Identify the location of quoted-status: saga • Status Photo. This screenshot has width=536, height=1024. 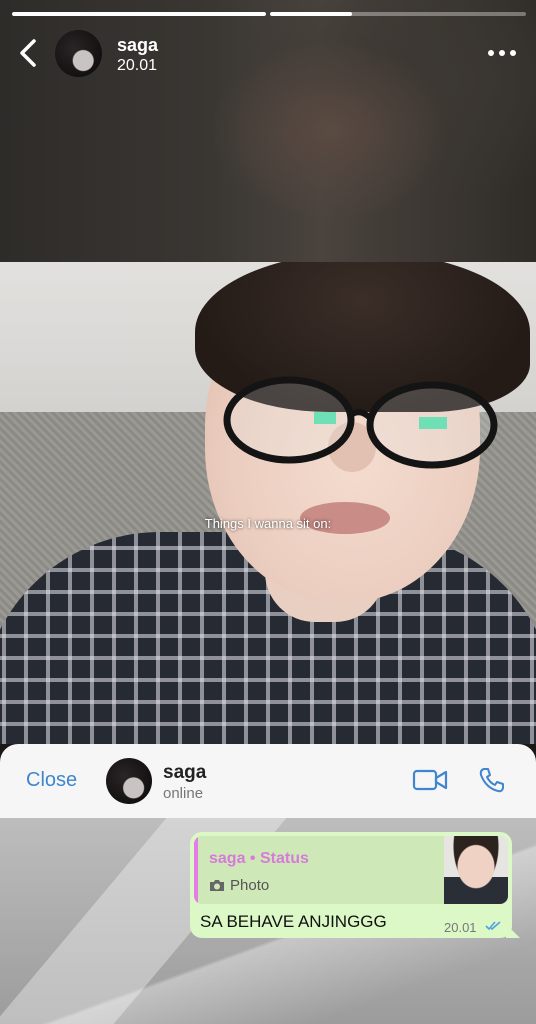
(351, 870).